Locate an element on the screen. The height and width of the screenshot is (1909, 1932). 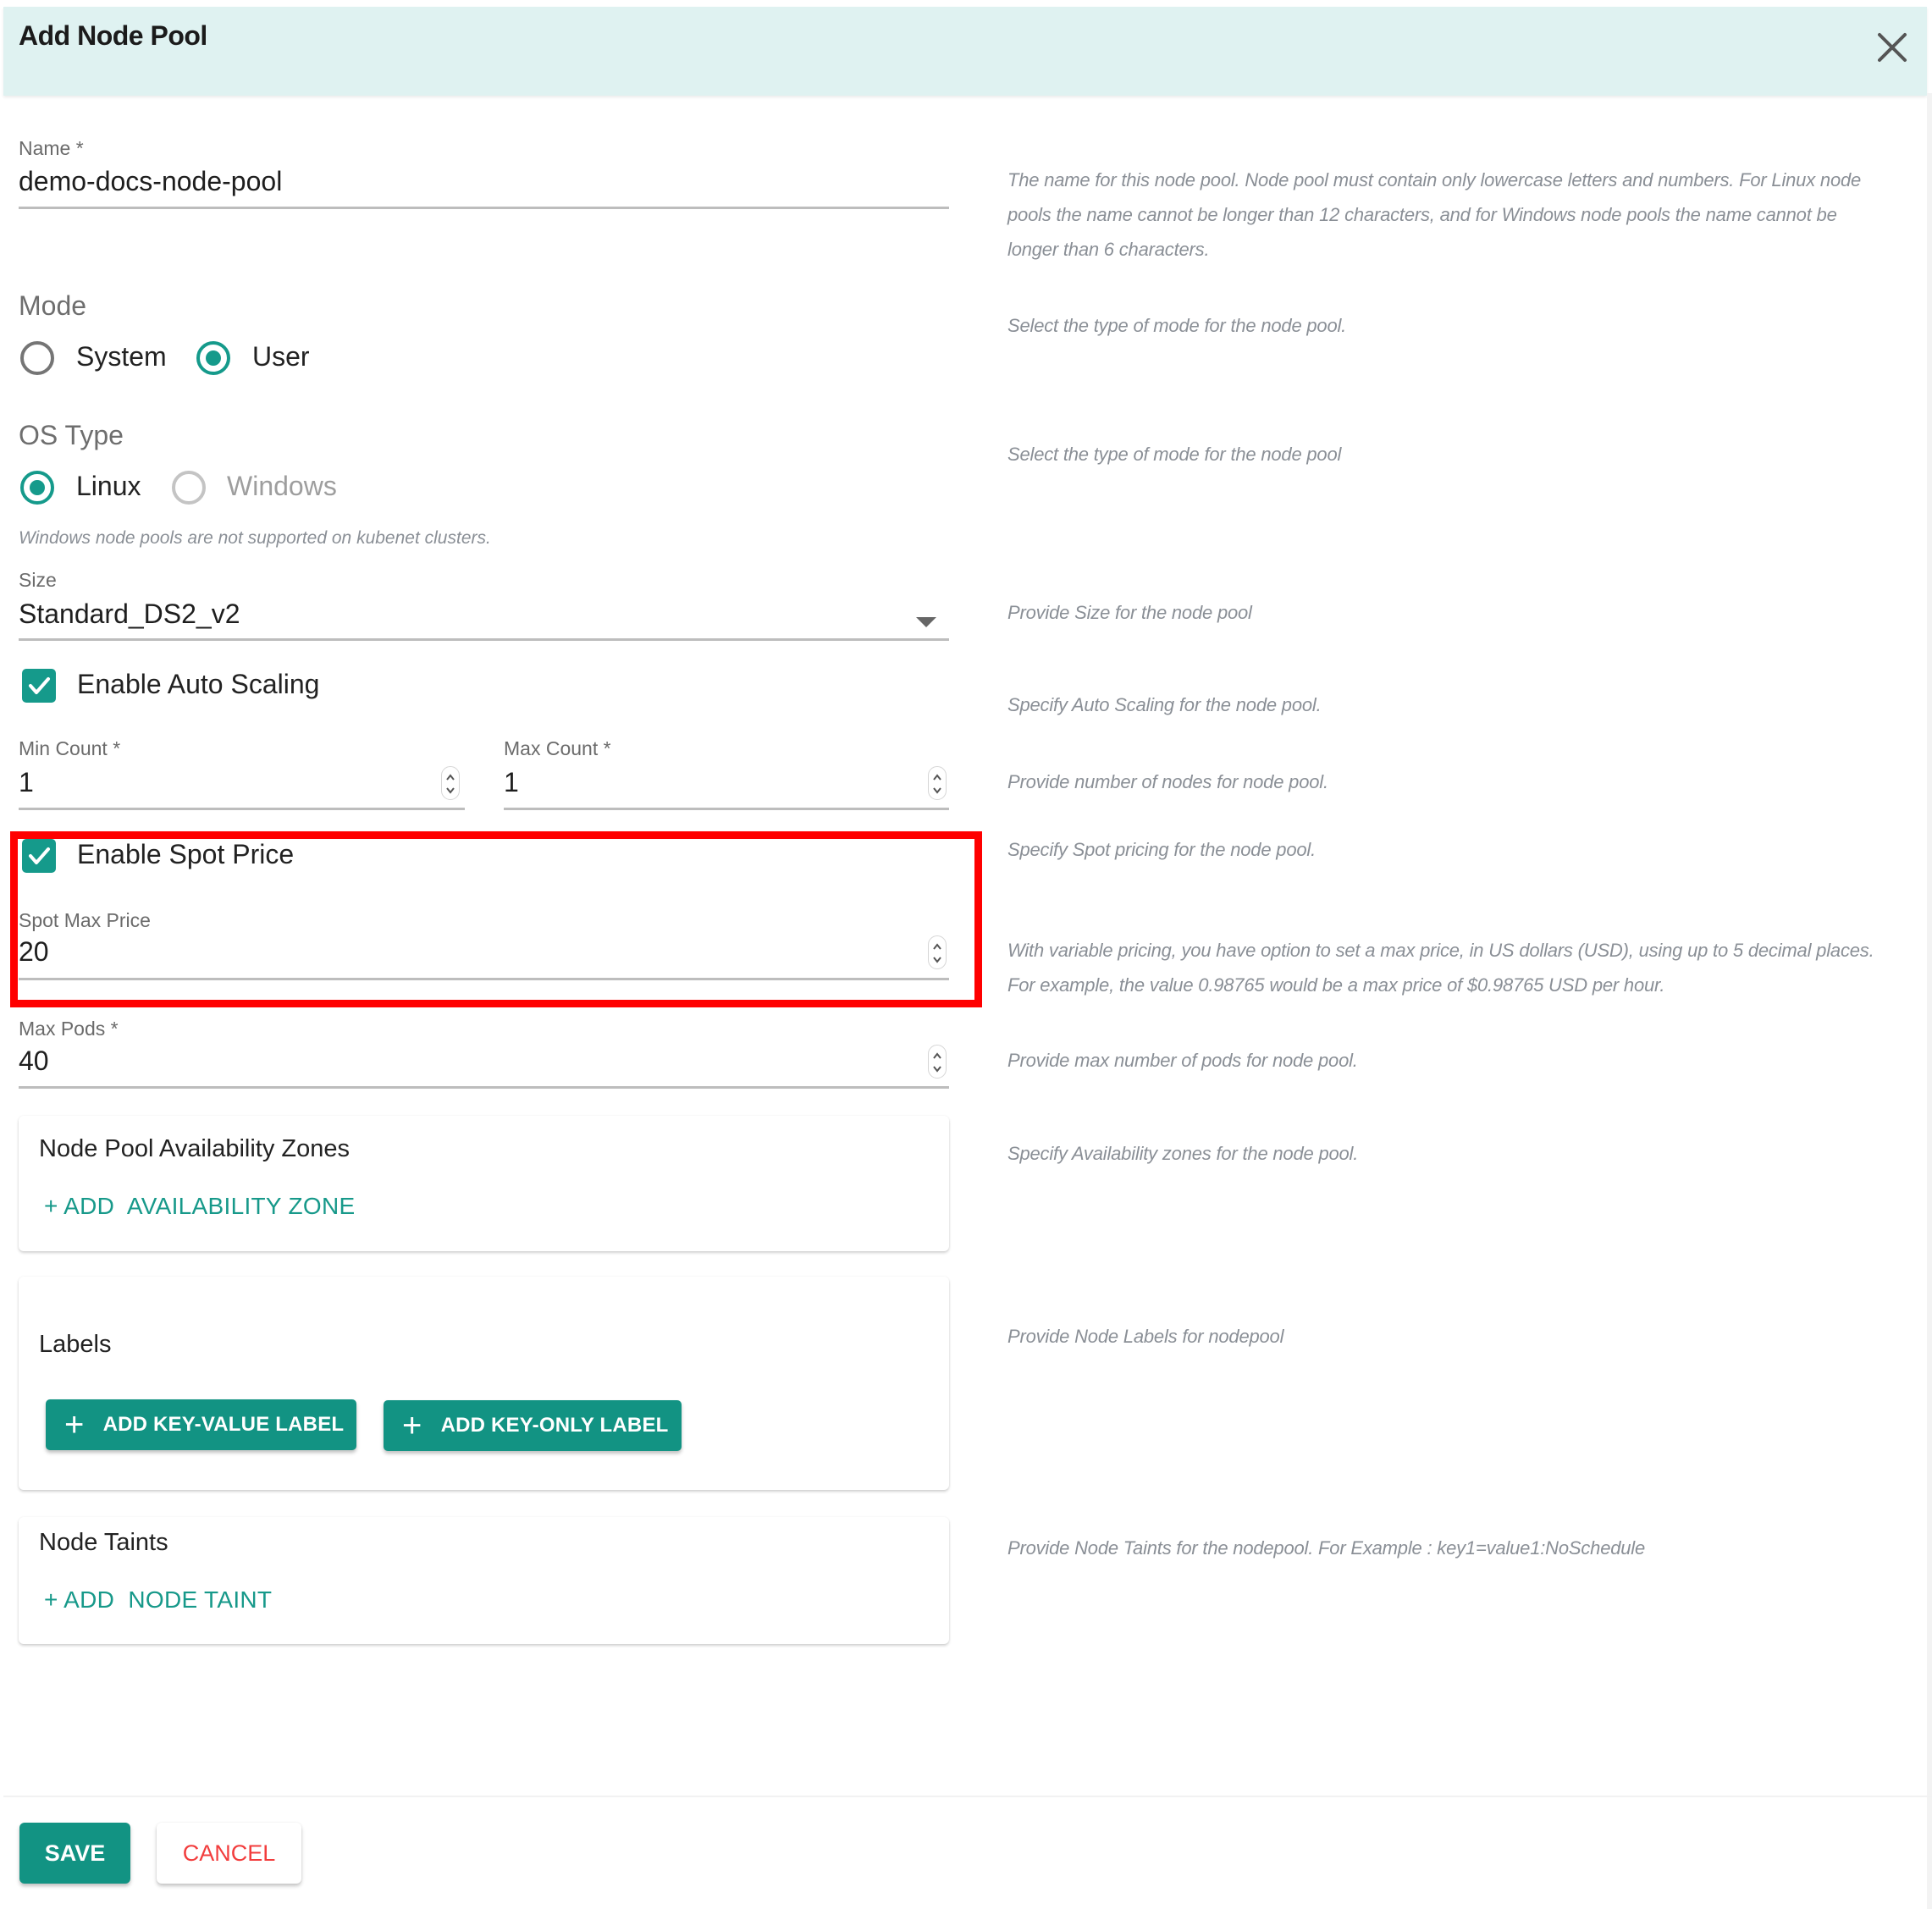
count-description: Provide number of nodes for node pool. is located at coordinates (1167, 781).